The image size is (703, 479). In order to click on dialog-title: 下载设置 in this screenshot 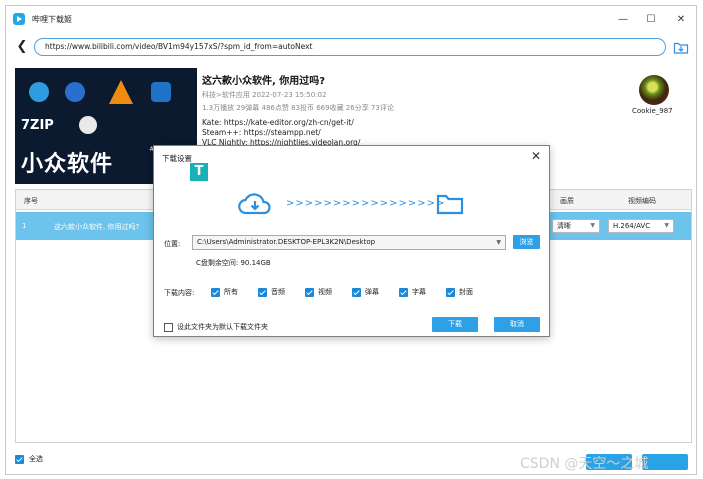, I will do `click(177, 158)`.